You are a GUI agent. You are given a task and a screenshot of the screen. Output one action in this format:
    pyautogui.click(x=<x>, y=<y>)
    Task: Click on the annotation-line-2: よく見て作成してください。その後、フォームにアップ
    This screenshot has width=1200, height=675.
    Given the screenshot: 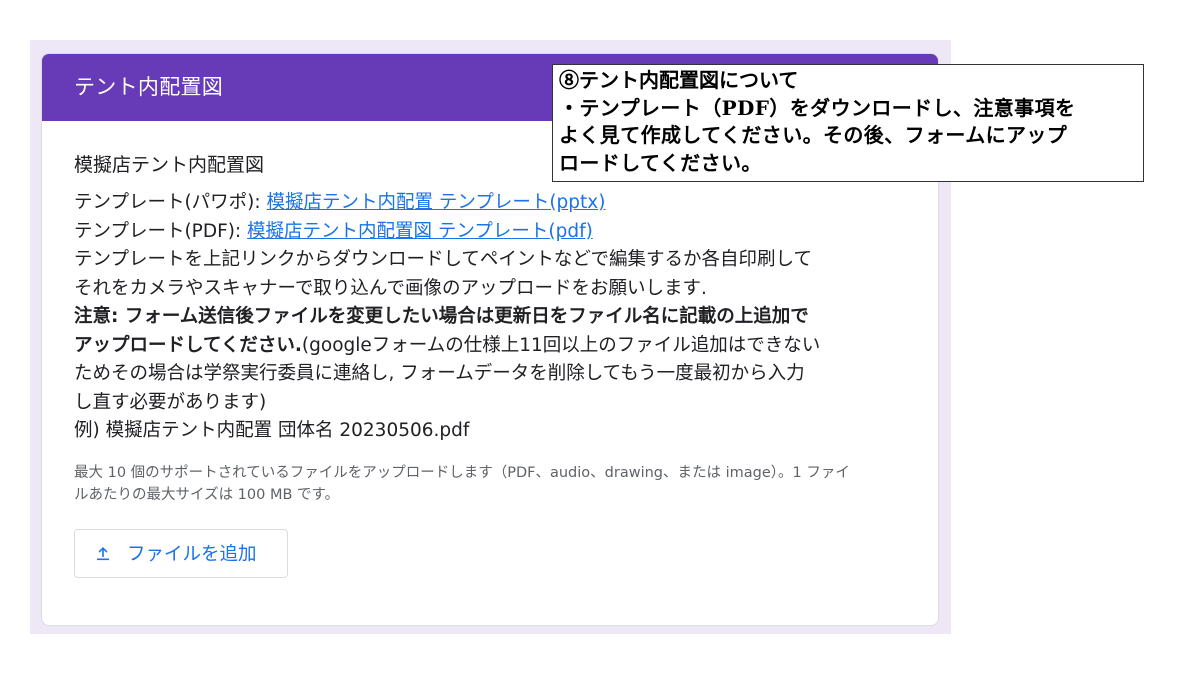 What is the action you would take?
    pyautogui.click(x=813, y=135)
    